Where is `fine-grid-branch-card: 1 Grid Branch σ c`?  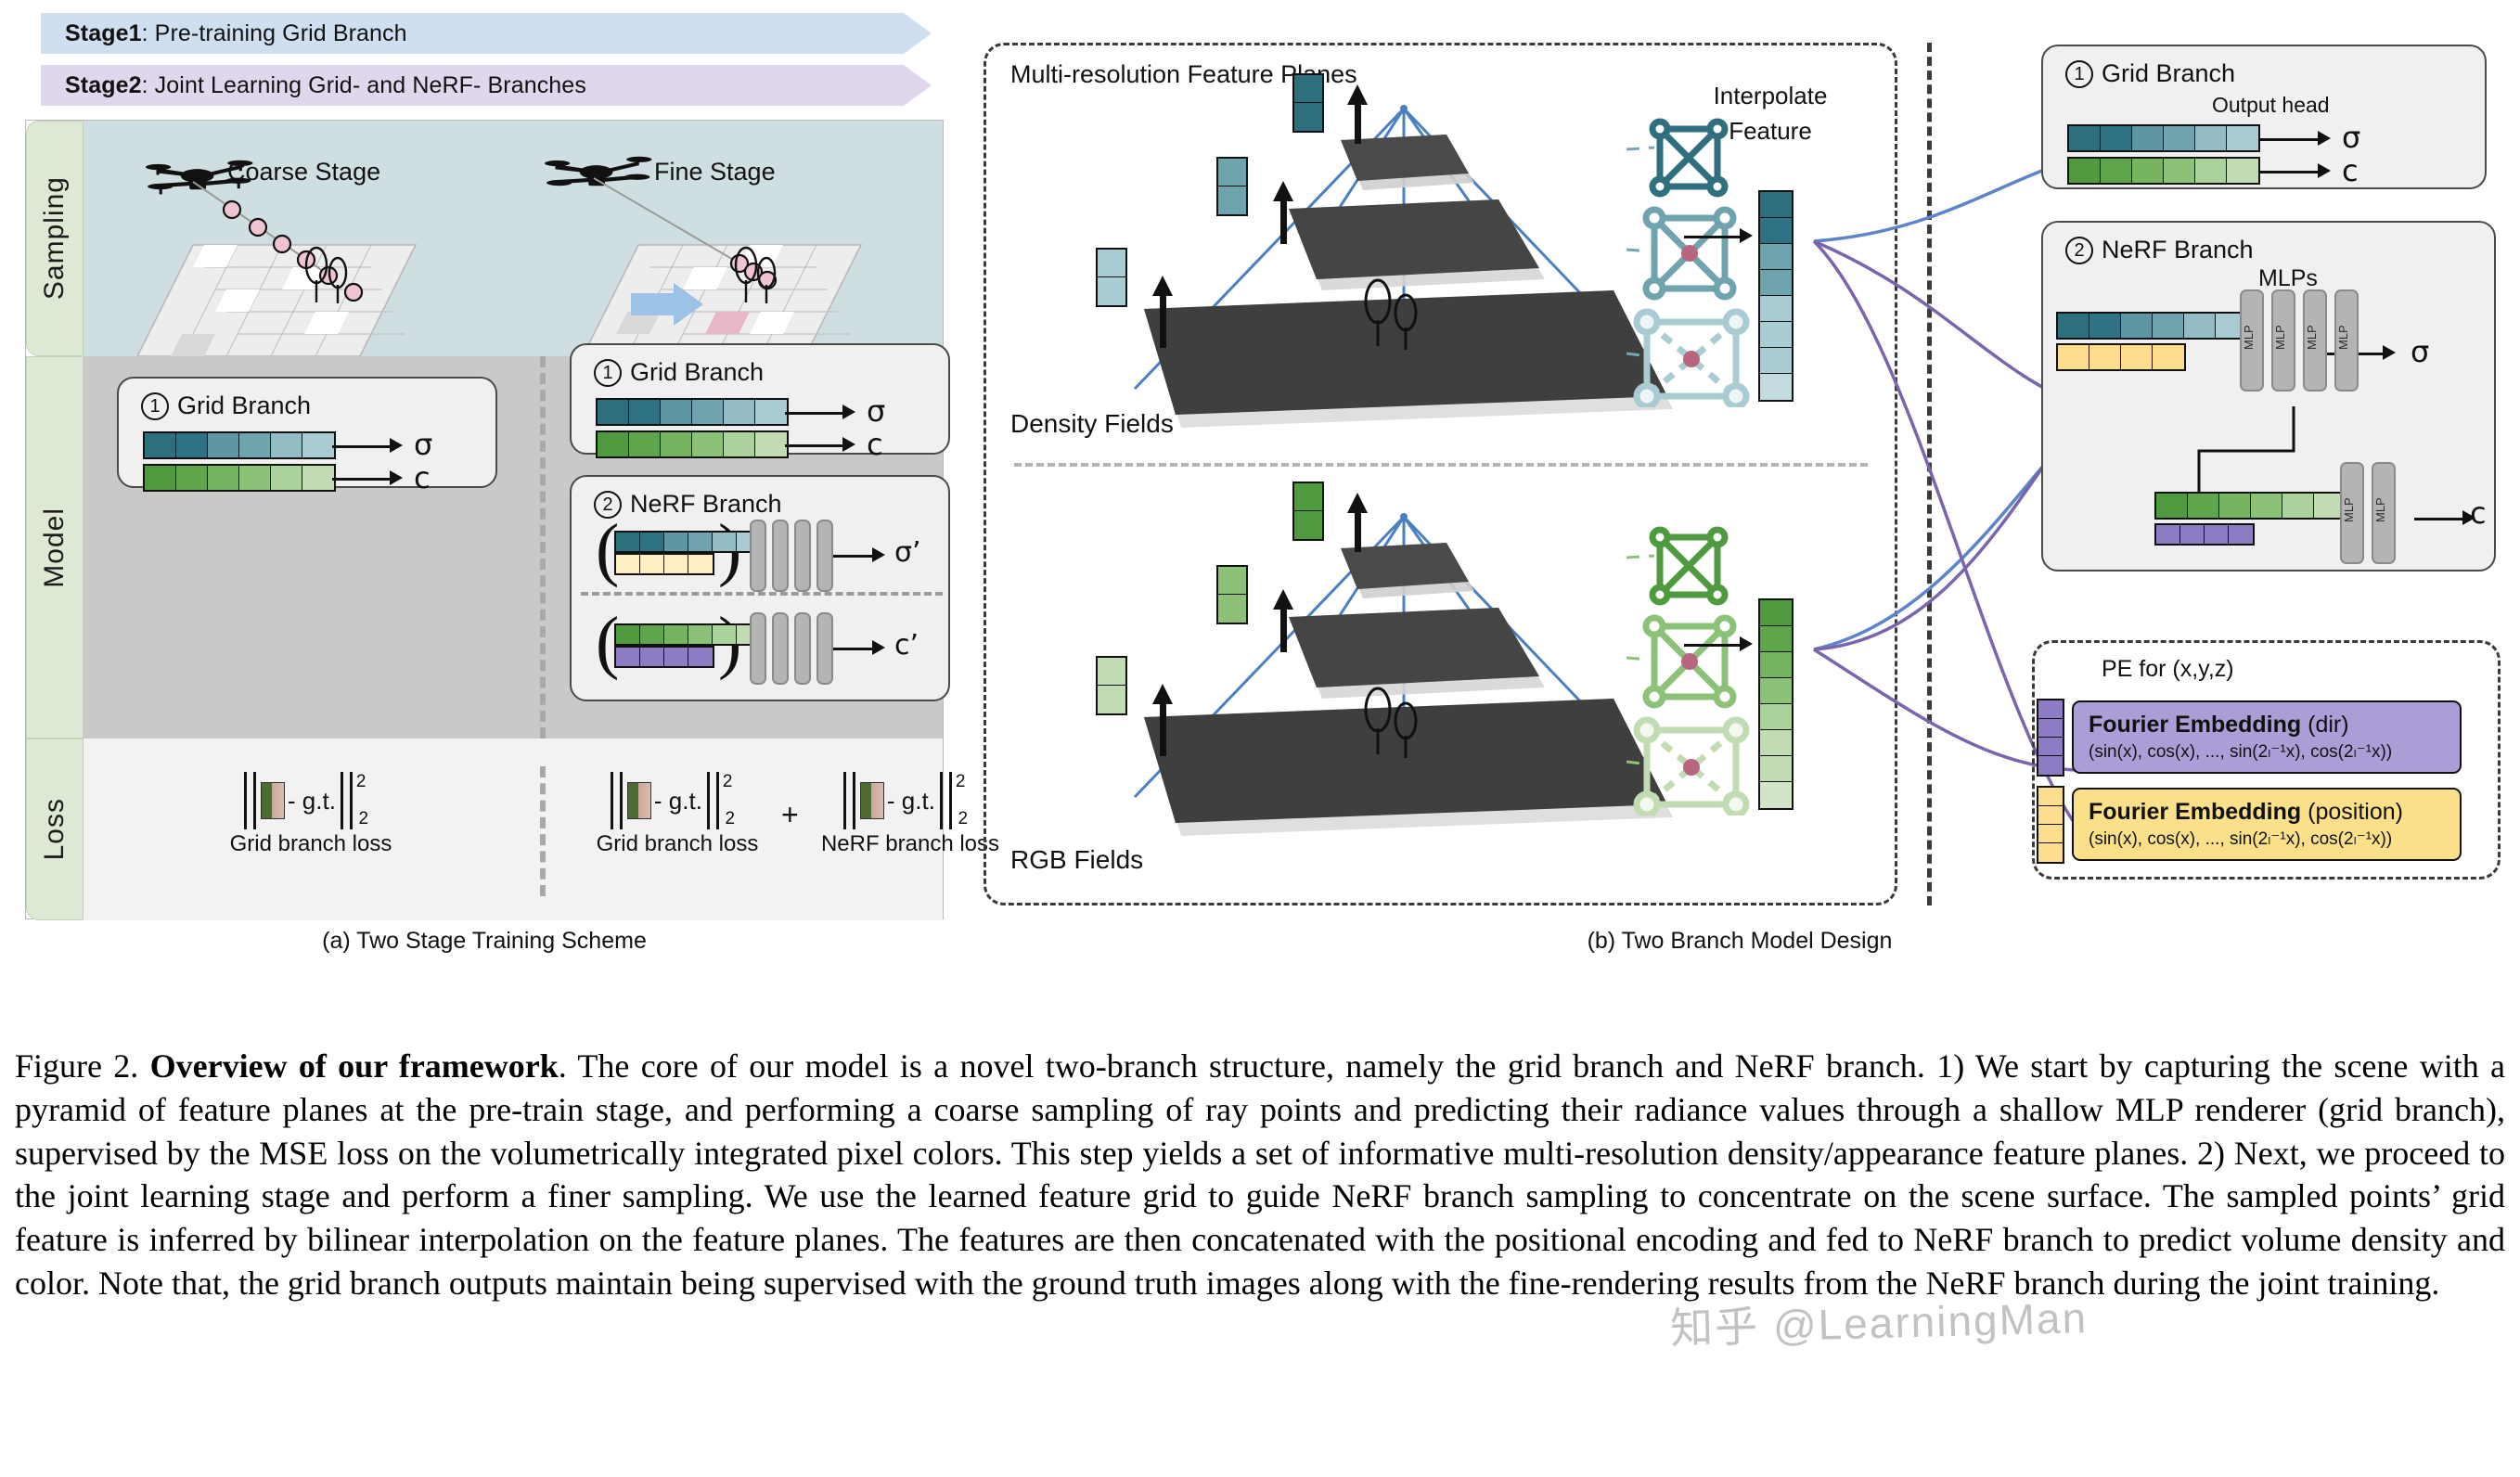 fine-grid-branch-card: 1 Grid Branch σ c is located at coordinates (760, 402).